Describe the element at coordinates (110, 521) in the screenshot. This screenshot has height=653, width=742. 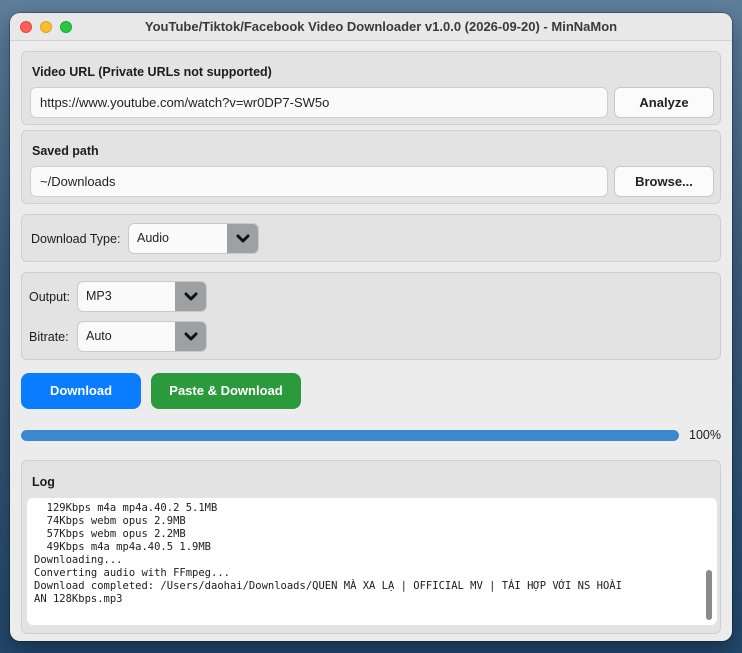
I see `log-line: 74Kbps webm opus 2.9MB` at that location.